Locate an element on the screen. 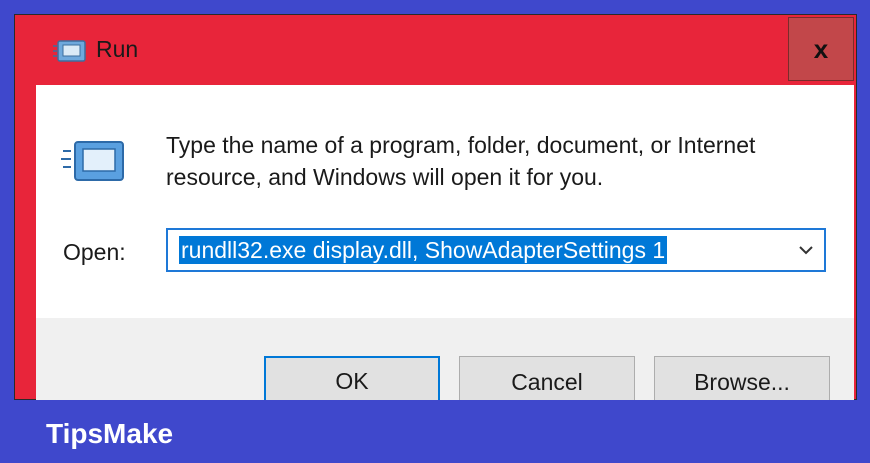 Image resolution: width=870 pixels, height=463 pixels. title-bar: Run x is located at coordinates (435, 50).